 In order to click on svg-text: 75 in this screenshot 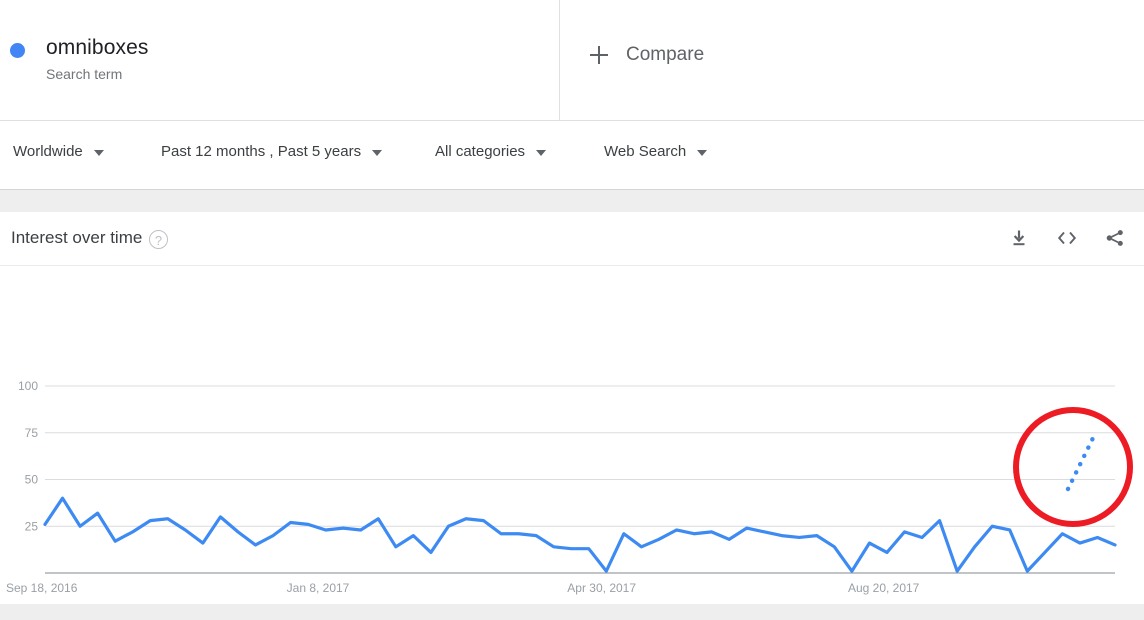, I will do `click(32, 433)`.